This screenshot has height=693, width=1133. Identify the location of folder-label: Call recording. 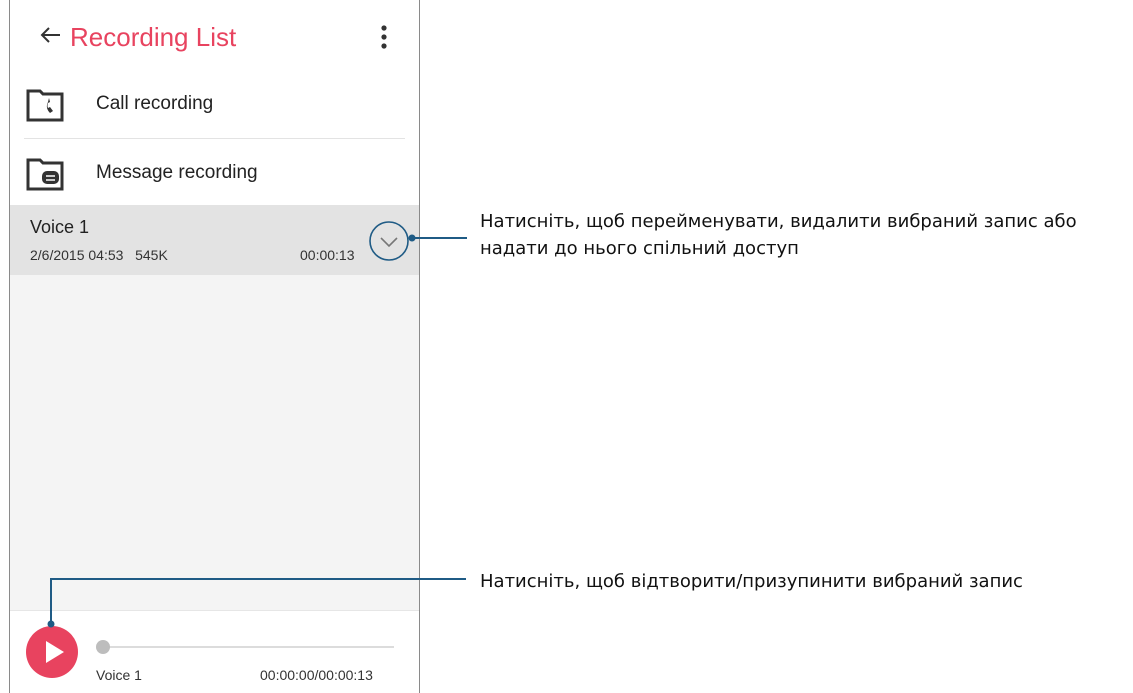
(155, 103).